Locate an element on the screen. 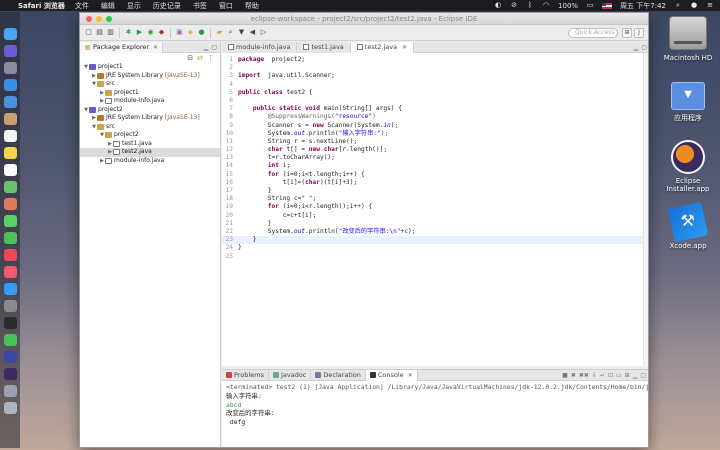 The image size is (720, 450). safari-icon is located at coordinates (10, 85).